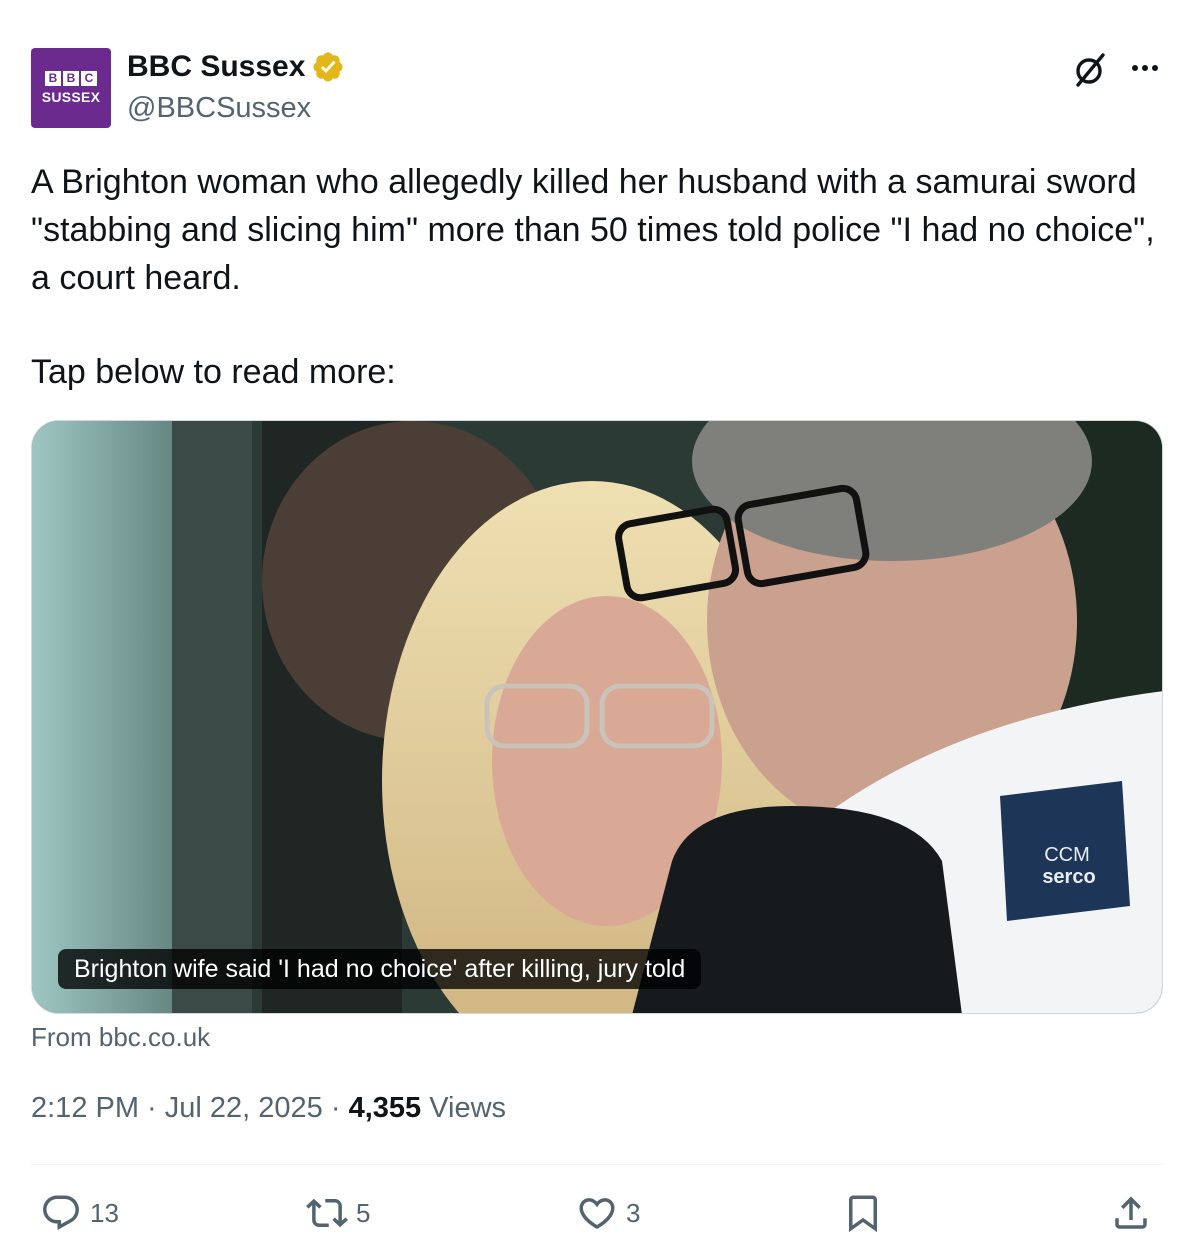  I want to click on share-icon, so click(1131, 1212).